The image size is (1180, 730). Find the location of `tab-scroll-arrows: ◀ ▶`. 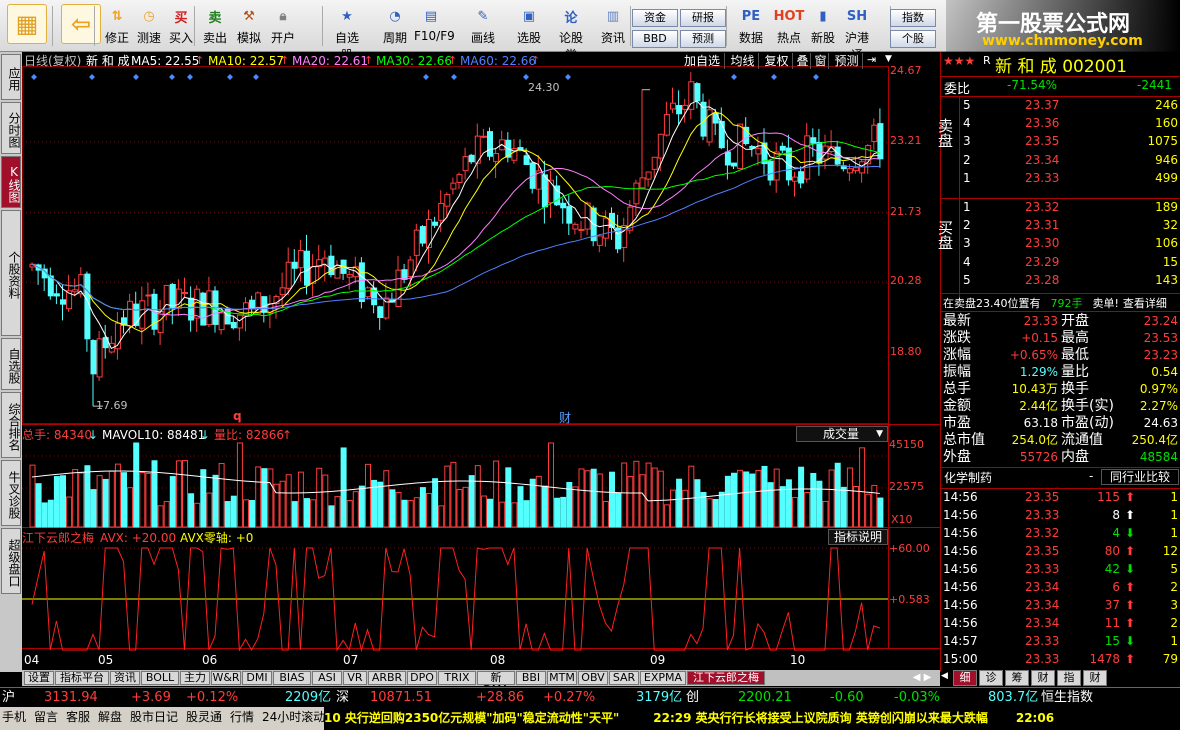

tab-scroll-arrows: ◀ ▶ is located at coordinates (922, 678).